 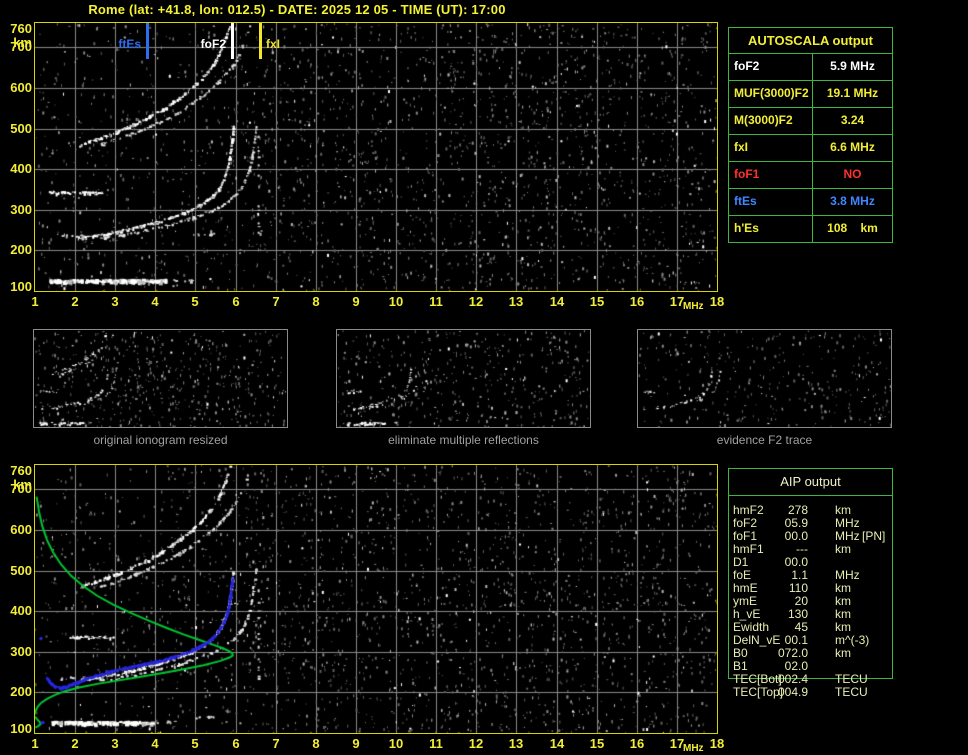 I want to click on aip-unit: TECU, so click(x=851, y=692).